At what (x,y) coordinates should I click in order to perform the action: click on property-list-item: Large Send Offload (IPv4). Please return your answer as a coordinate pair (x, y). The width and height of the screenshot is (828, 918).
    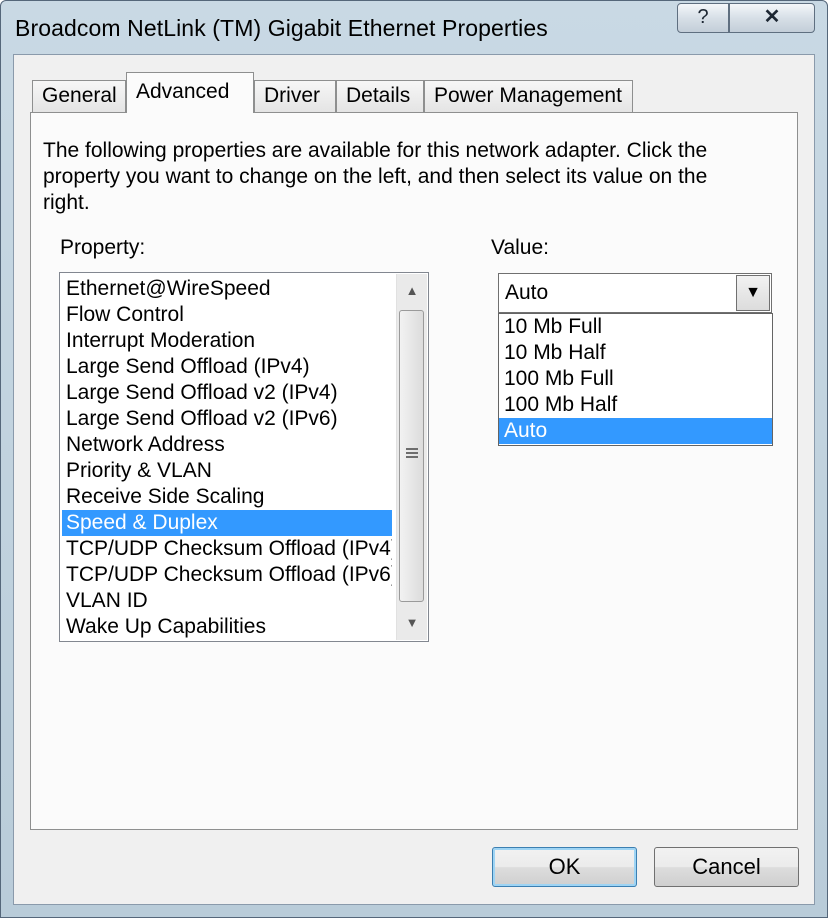
    Looking at the image, I should click on (227, 367).